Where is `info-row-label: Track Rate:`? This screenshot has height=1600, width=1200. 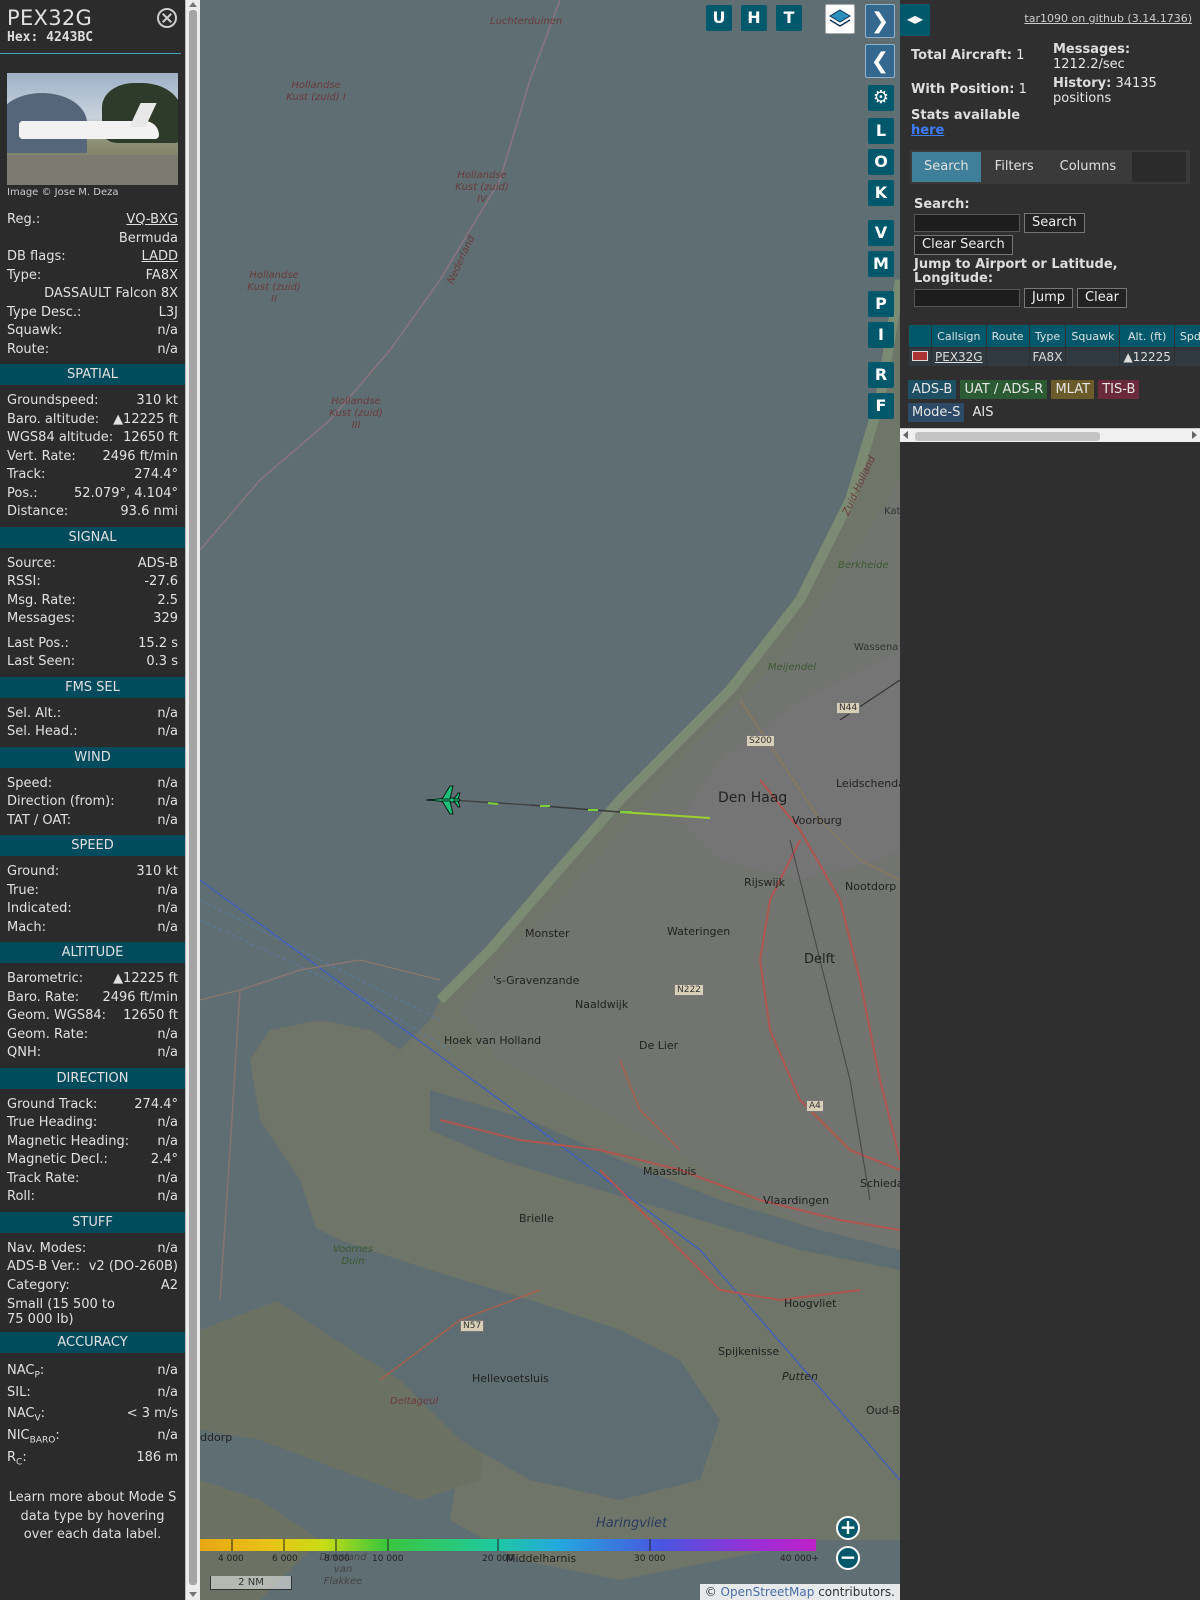
info-row-label: Track Rate: is located at coordinates (43, 1178).